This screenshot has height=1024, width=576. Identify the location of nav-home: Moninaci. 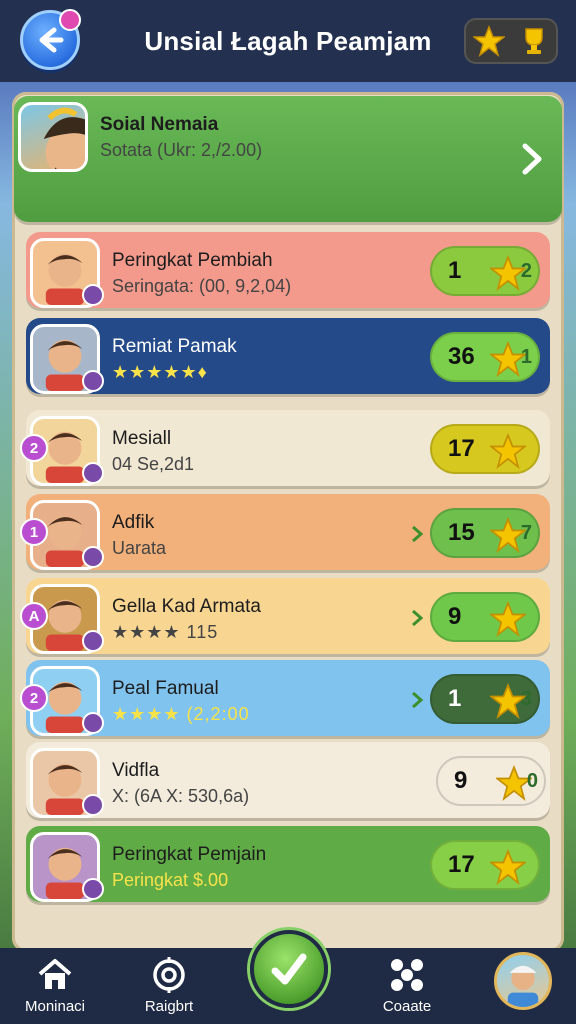
(55, 988).